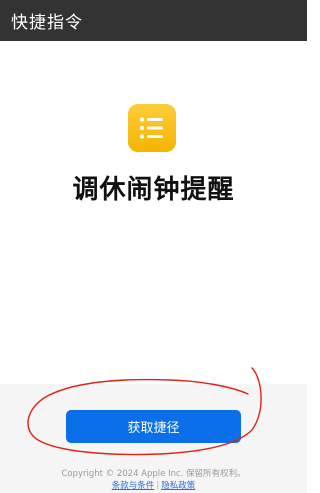 The height and width of the screenshot is (493, 320). What do you see at coordinates (133, 486) in the screenshot?
I see `terms-link: 条款与条件` at bounding box center [133, 486].